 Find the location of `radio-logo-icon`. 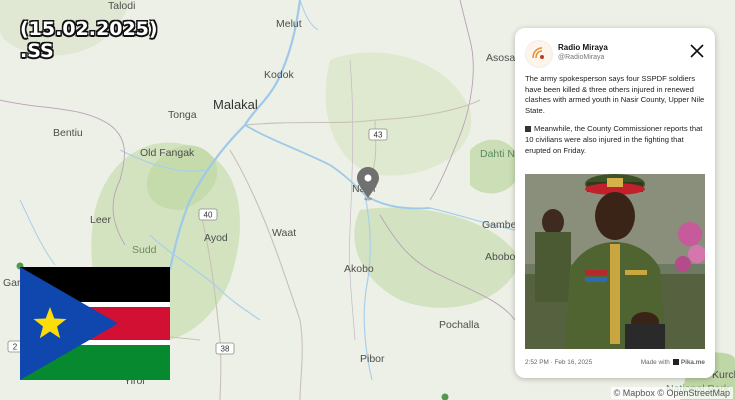

radio-logo-icon is located at coordinates (538, 53).